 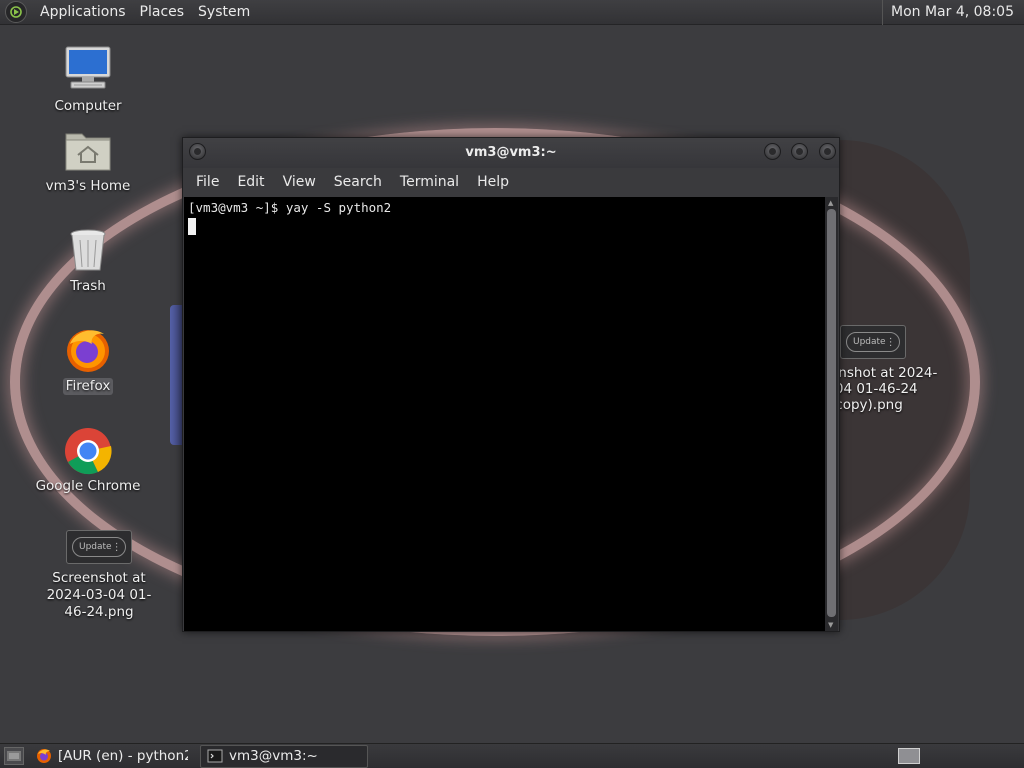 What do you see at coordinates (176, 375) in the screenshot?
I see `background-window-edge` at bounding box center [176, 375].